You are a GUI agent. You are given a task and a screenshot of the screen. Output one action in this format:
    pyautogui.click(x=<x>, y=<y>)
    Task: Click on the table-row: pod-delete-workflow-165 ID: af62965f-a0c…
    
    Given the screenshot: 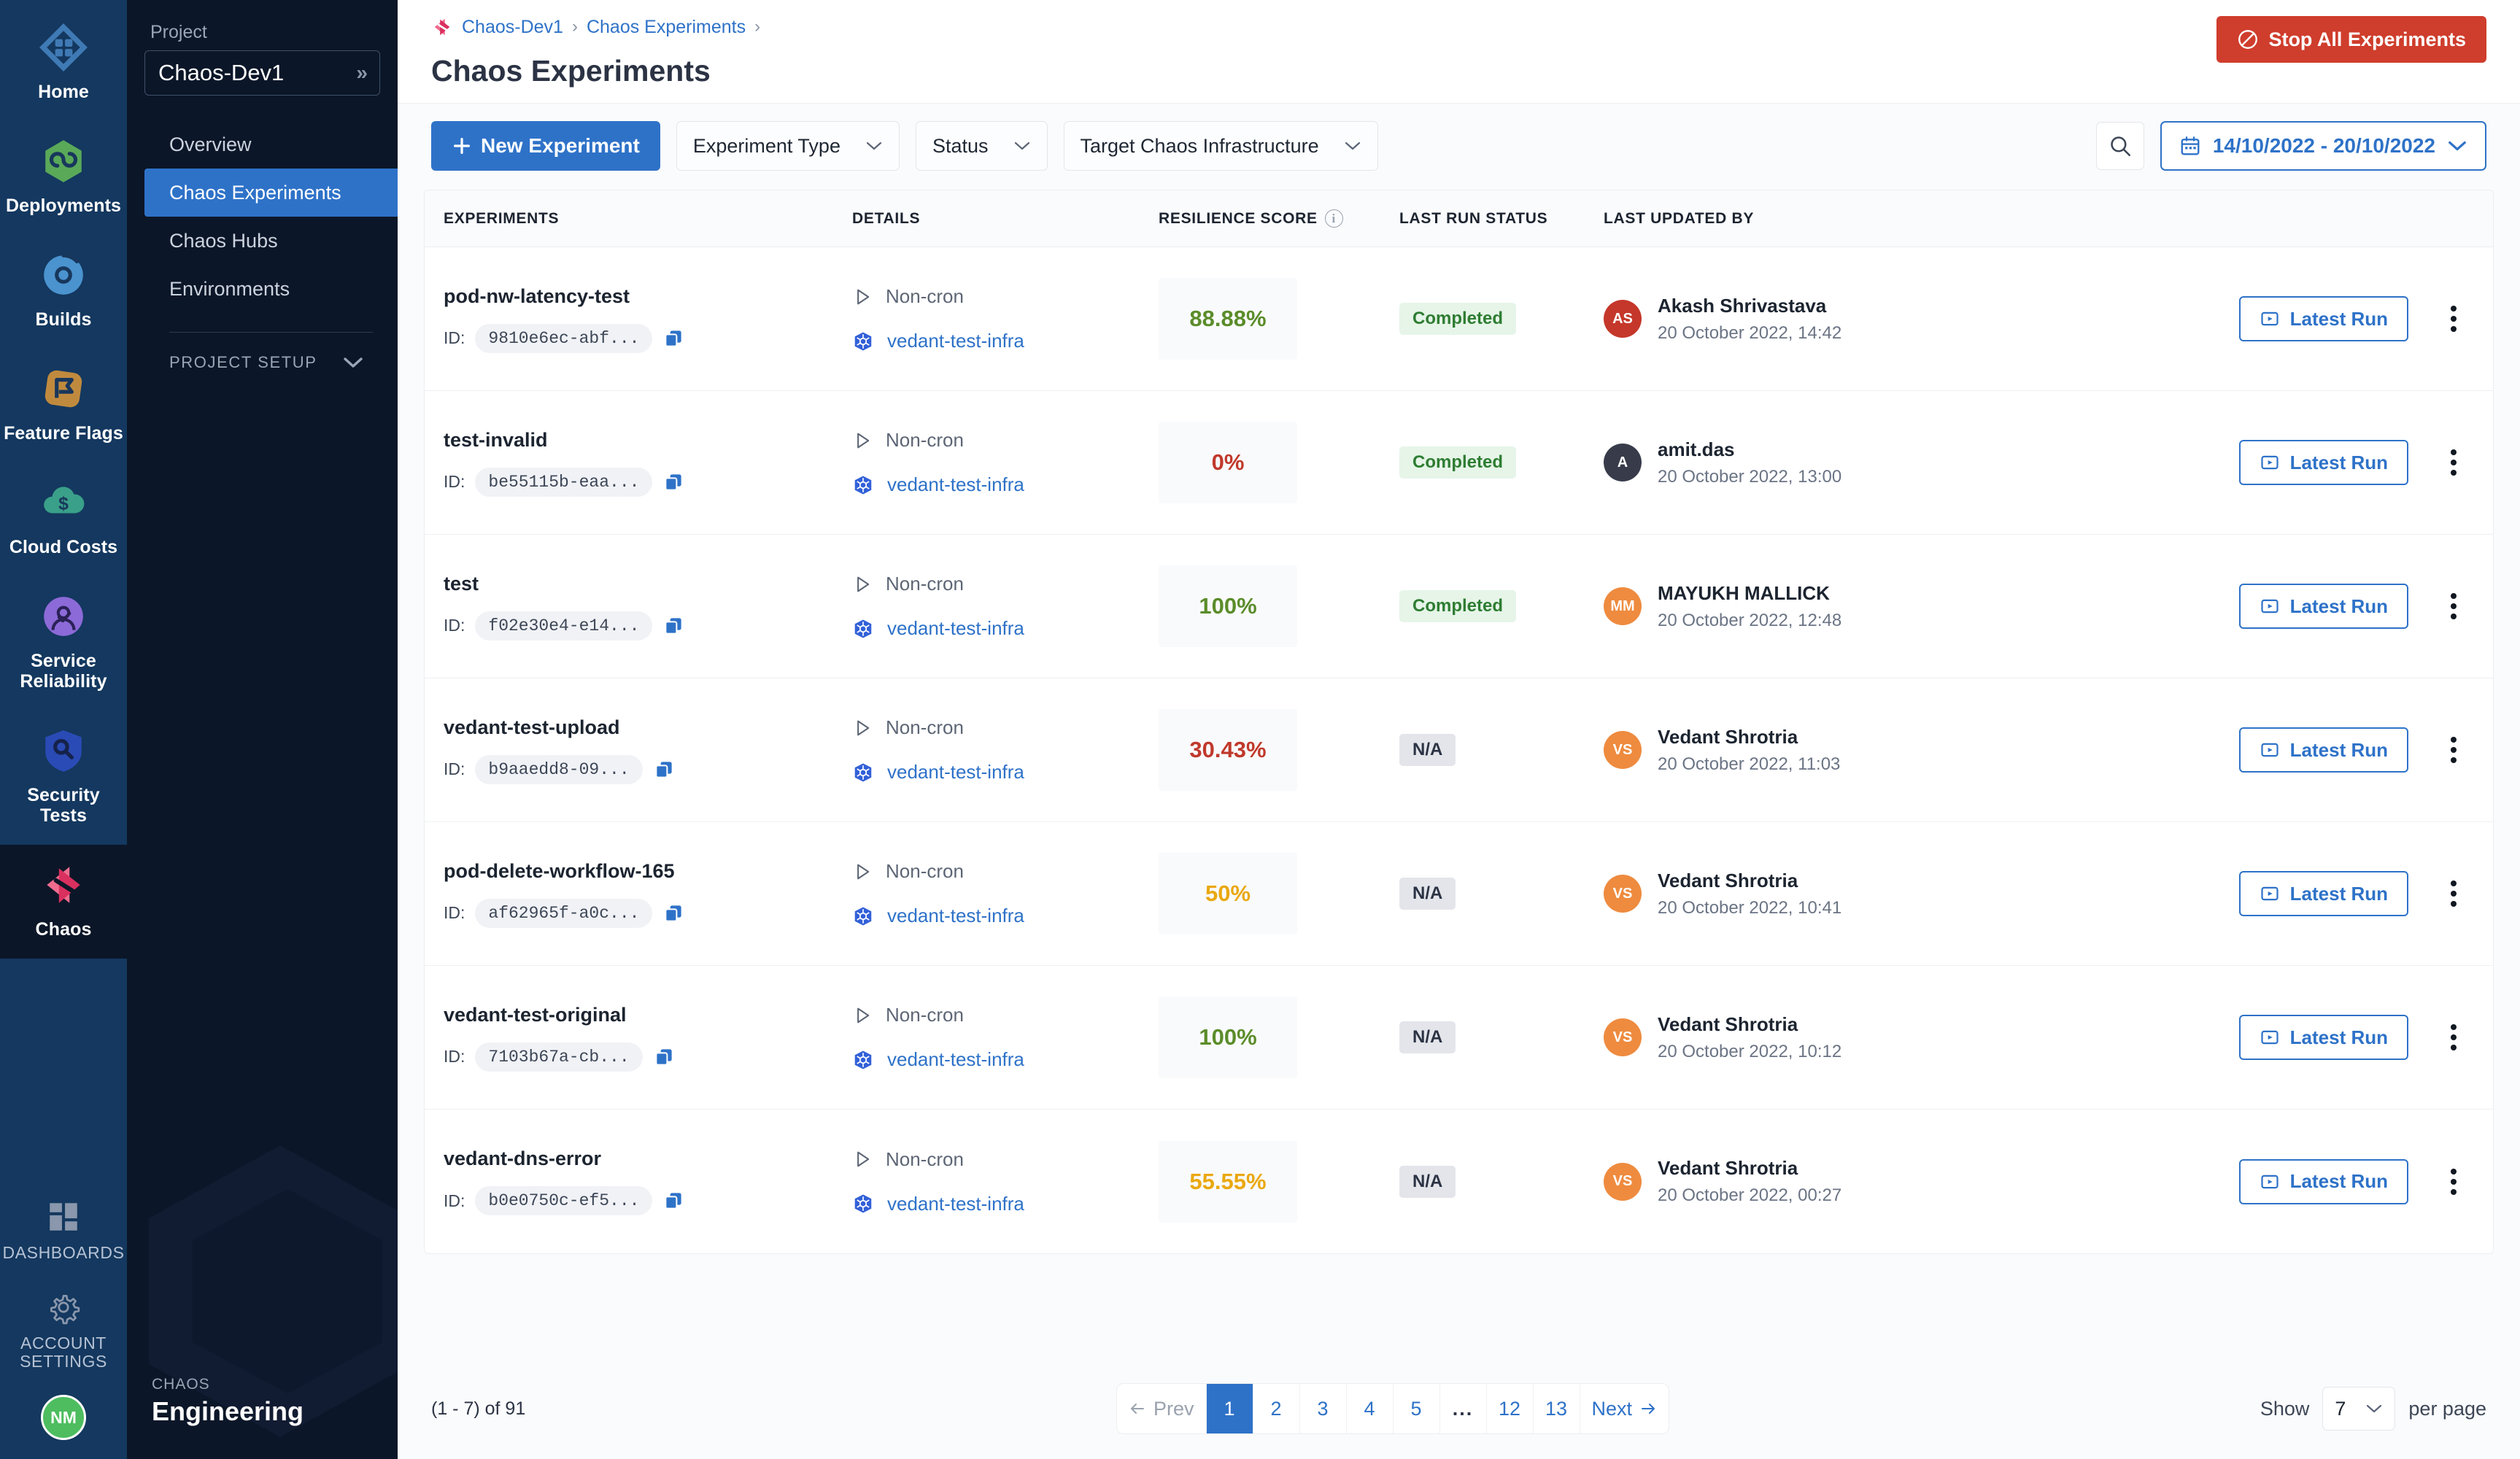 What is the action you would take?
    pyautogui.click(x=1459, y=894)
    